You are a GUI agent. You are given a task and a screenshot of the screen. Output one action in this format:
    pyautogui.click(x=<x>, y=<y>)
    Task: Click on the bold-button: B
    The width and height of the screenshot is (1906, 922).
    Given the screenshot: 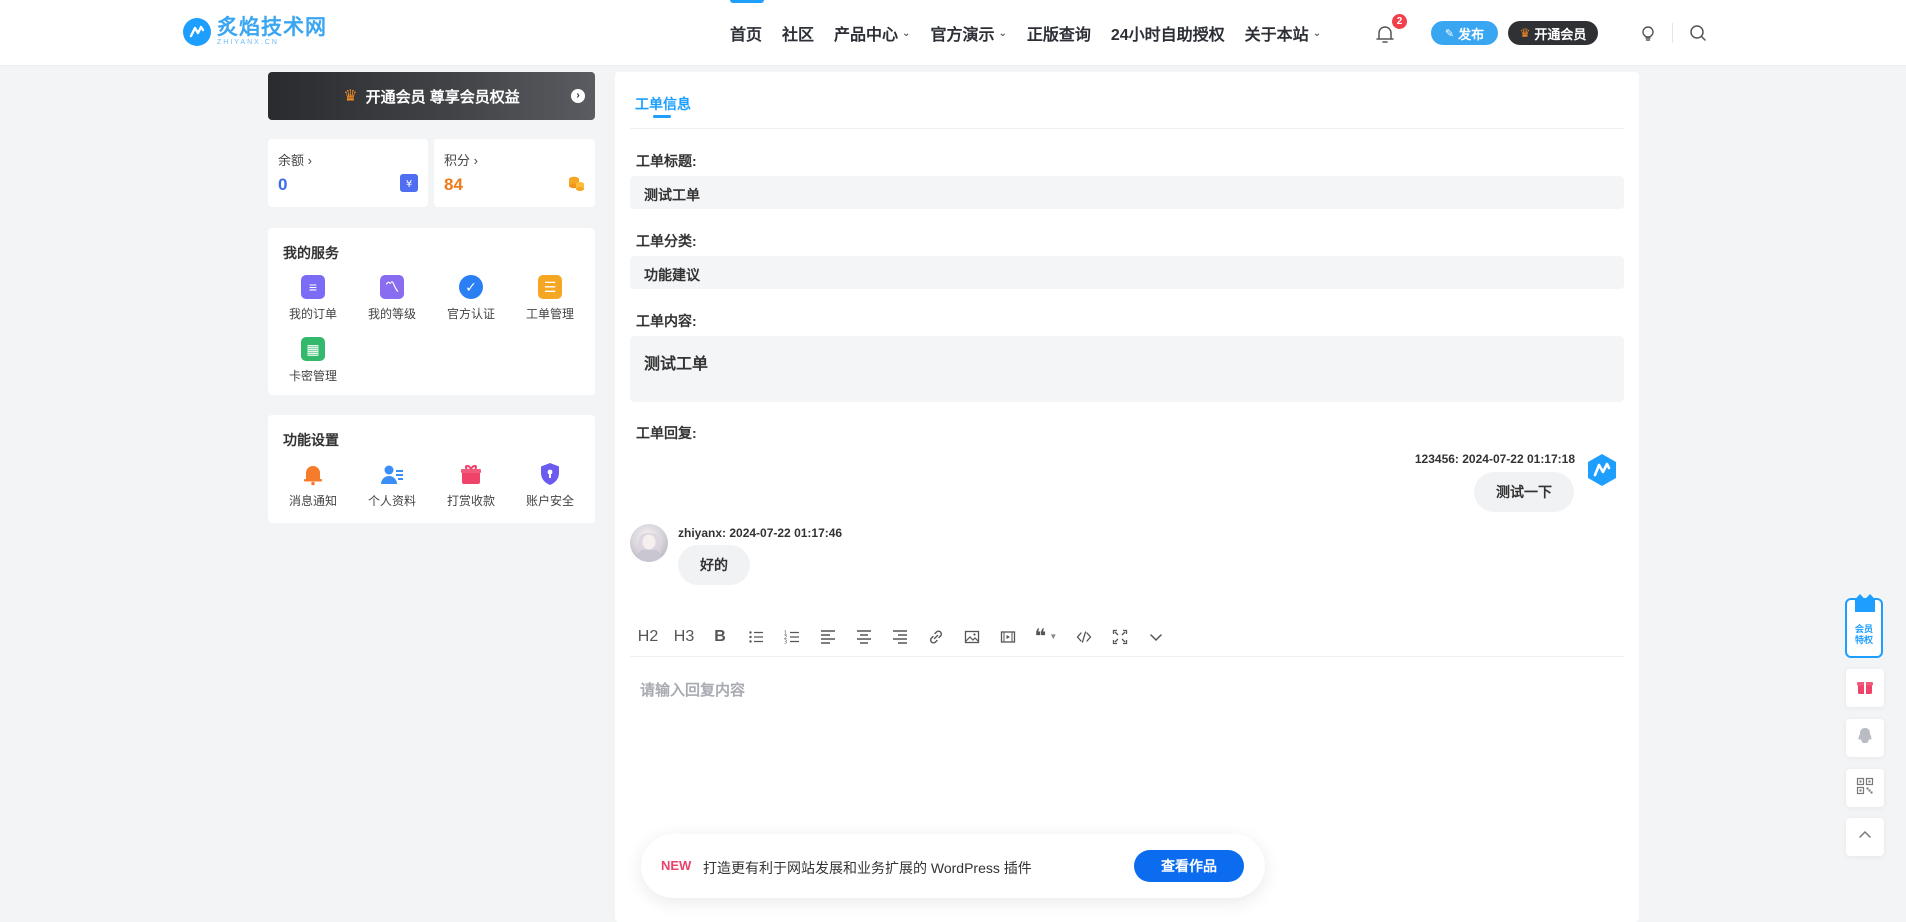 What is the action you would take?
    pyautogui.click(x=720, y=637)
    